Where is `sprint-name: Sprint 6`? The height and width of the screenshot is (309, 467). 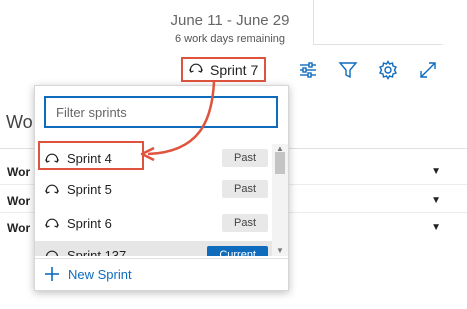 sprint-name: Sprint 6 is located at coordinates (89, 223).